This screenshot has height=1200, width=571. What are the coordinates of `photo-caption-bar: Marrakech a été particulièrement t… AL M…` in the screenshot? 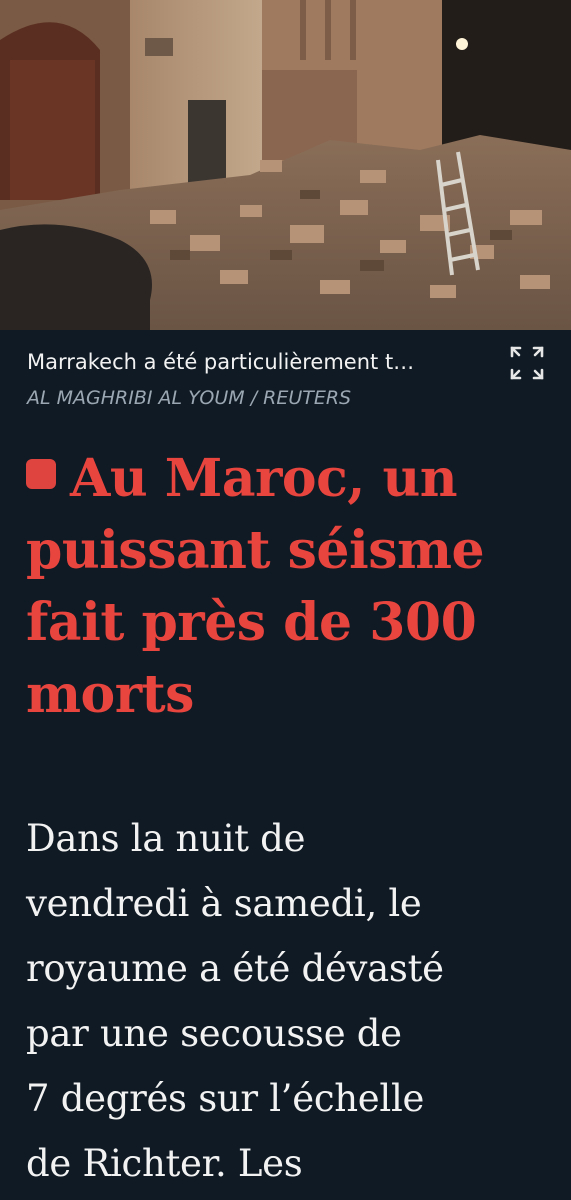 It's located at (285, 375).